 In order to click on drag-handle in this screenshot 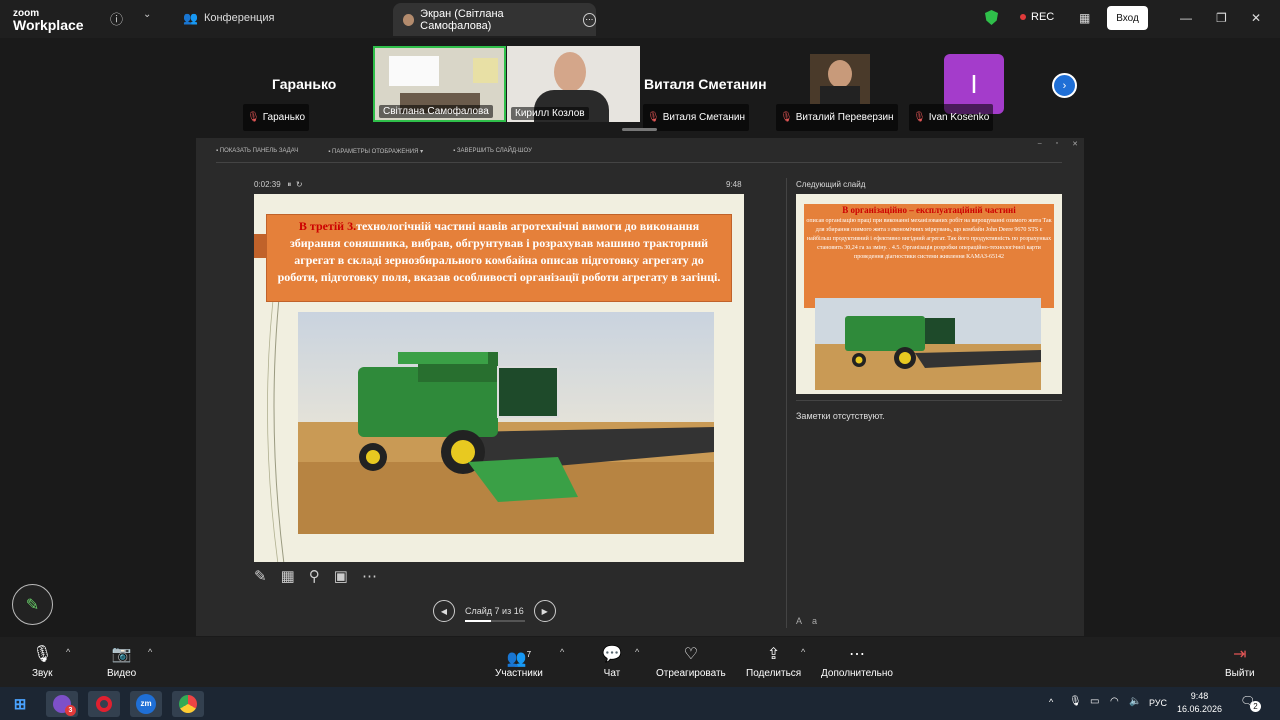, I will do `click(639, 129)`.